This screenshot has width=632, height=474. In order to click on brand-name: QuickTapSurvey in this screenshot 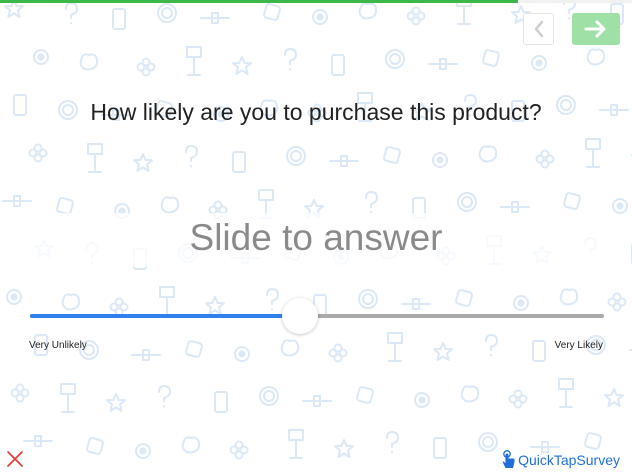, I will do `click(569, 460)`.